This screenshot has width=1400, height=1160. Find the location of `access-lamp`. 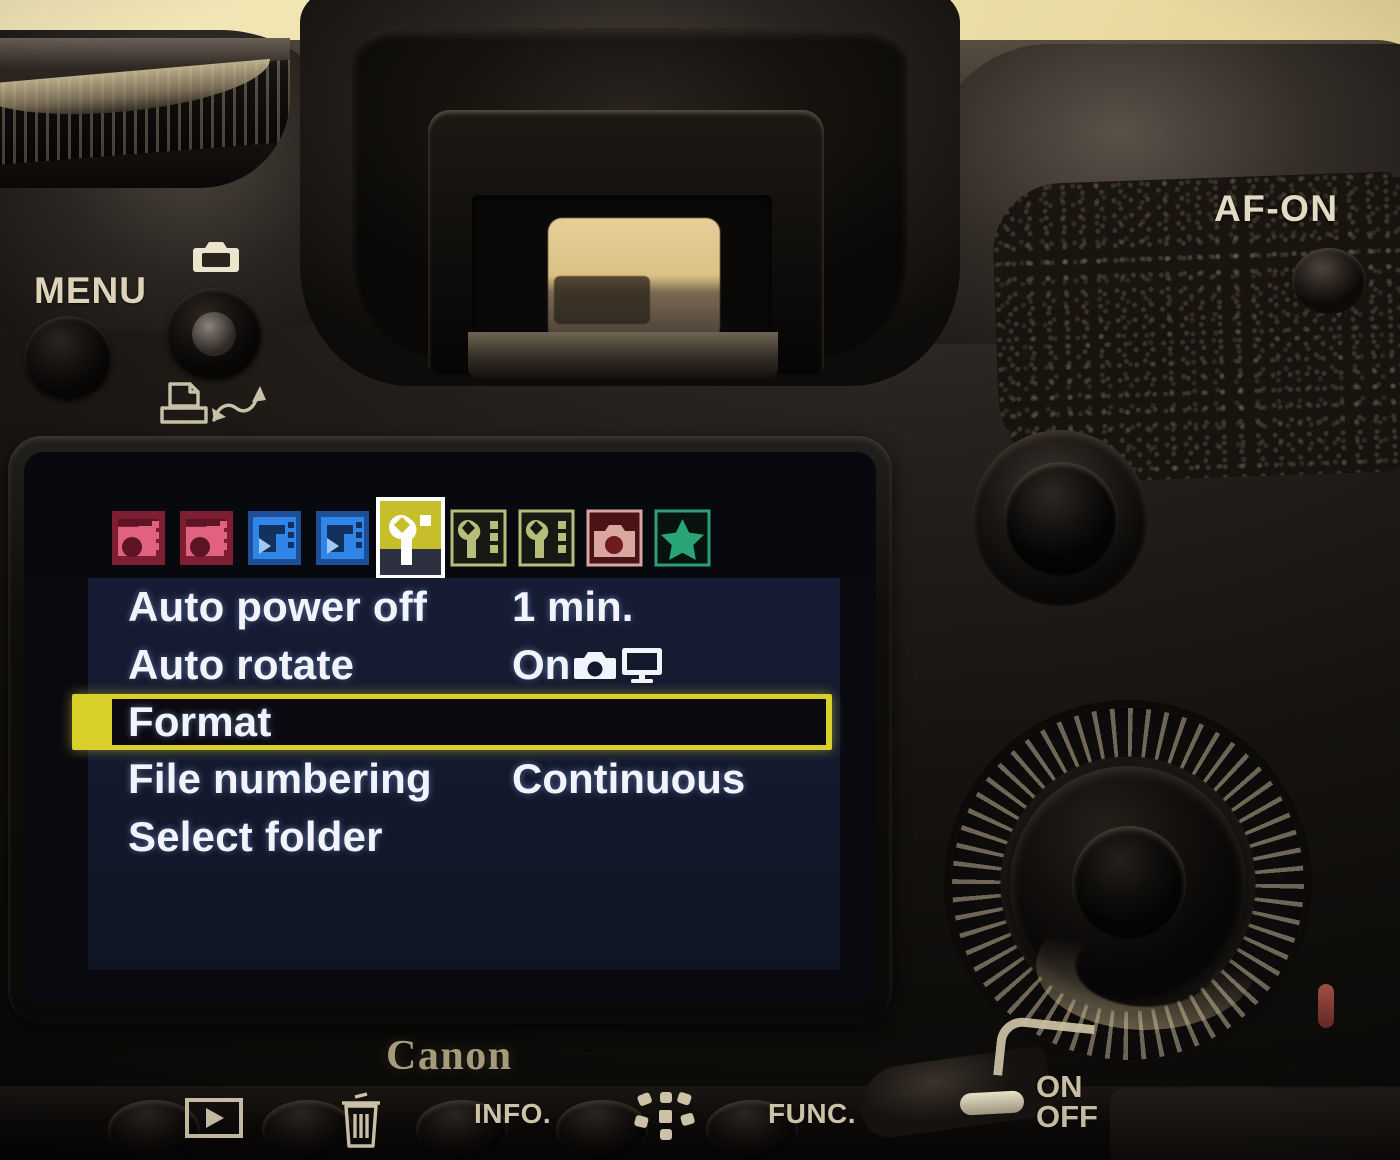

access-lamp is located at coordinates (1326, 1006).